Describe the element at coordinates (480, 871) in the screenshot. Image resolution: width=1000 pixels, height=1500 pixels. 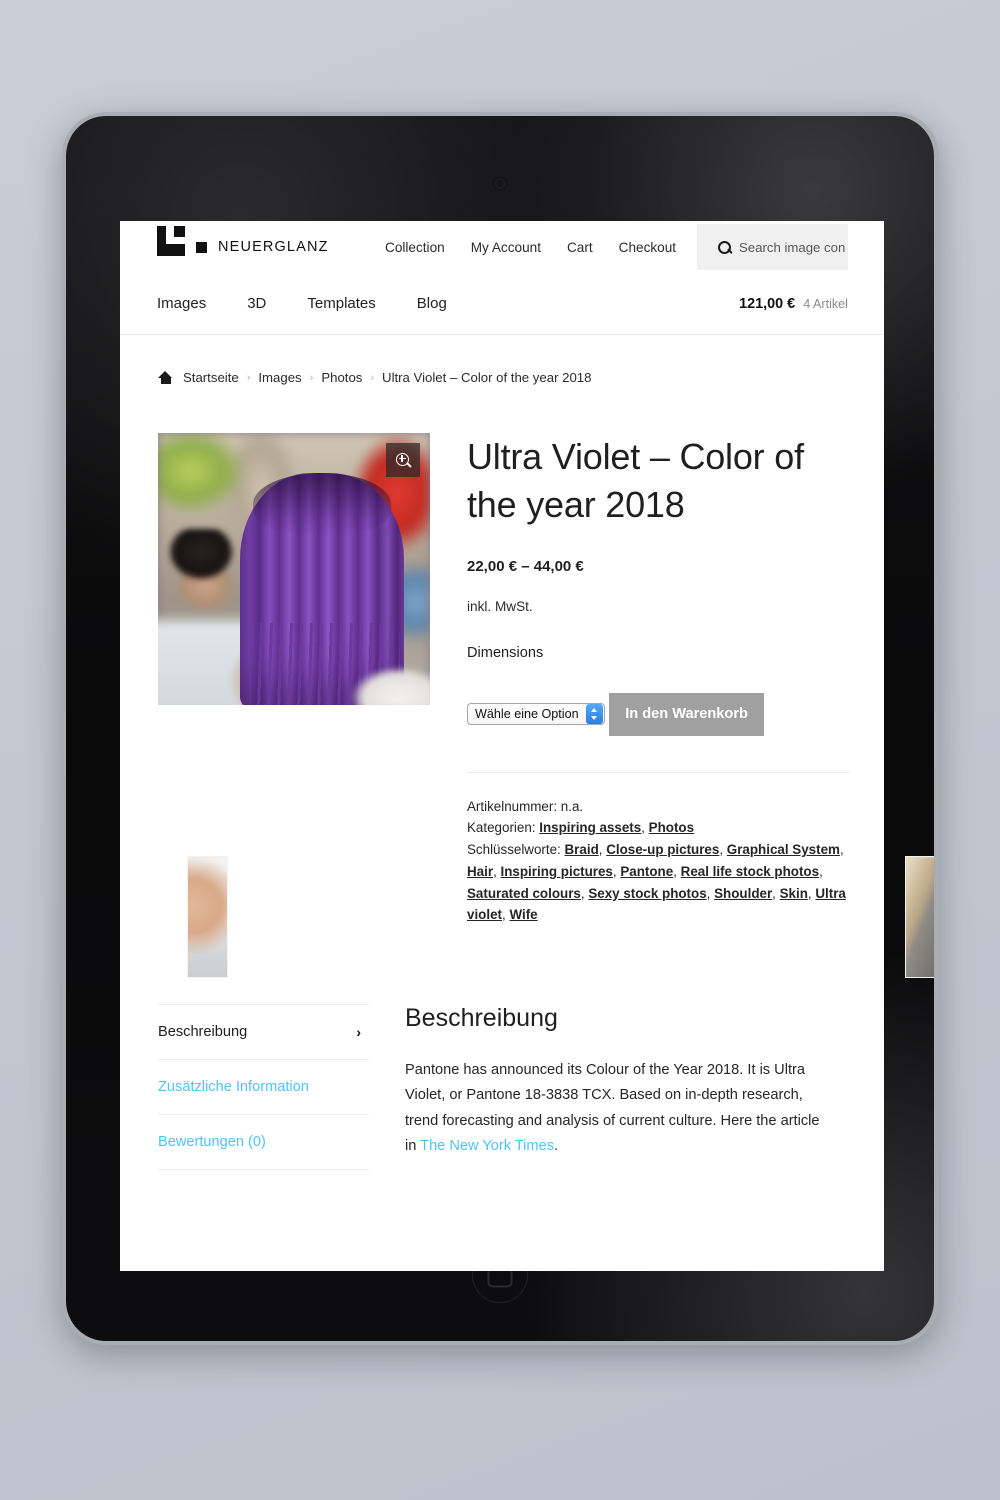
I see `tag-link: Hair` at that location.